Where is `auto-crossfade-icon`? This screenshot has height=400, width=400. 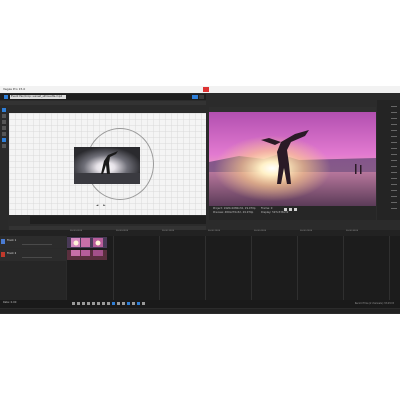
auto-crossfade-icon is located at coordinates (133, 303).